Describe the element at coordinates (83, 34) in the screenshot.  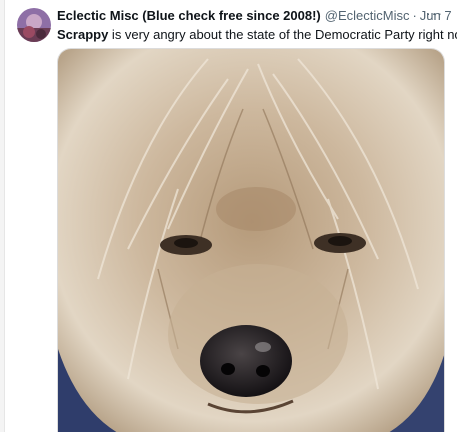
I see `tweet-text-bold: Scrappy` at that location.